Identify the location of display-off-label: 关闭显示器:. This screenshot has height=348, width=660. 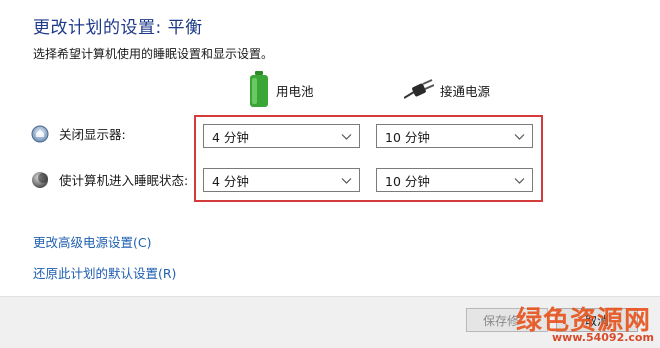
(92, 134).